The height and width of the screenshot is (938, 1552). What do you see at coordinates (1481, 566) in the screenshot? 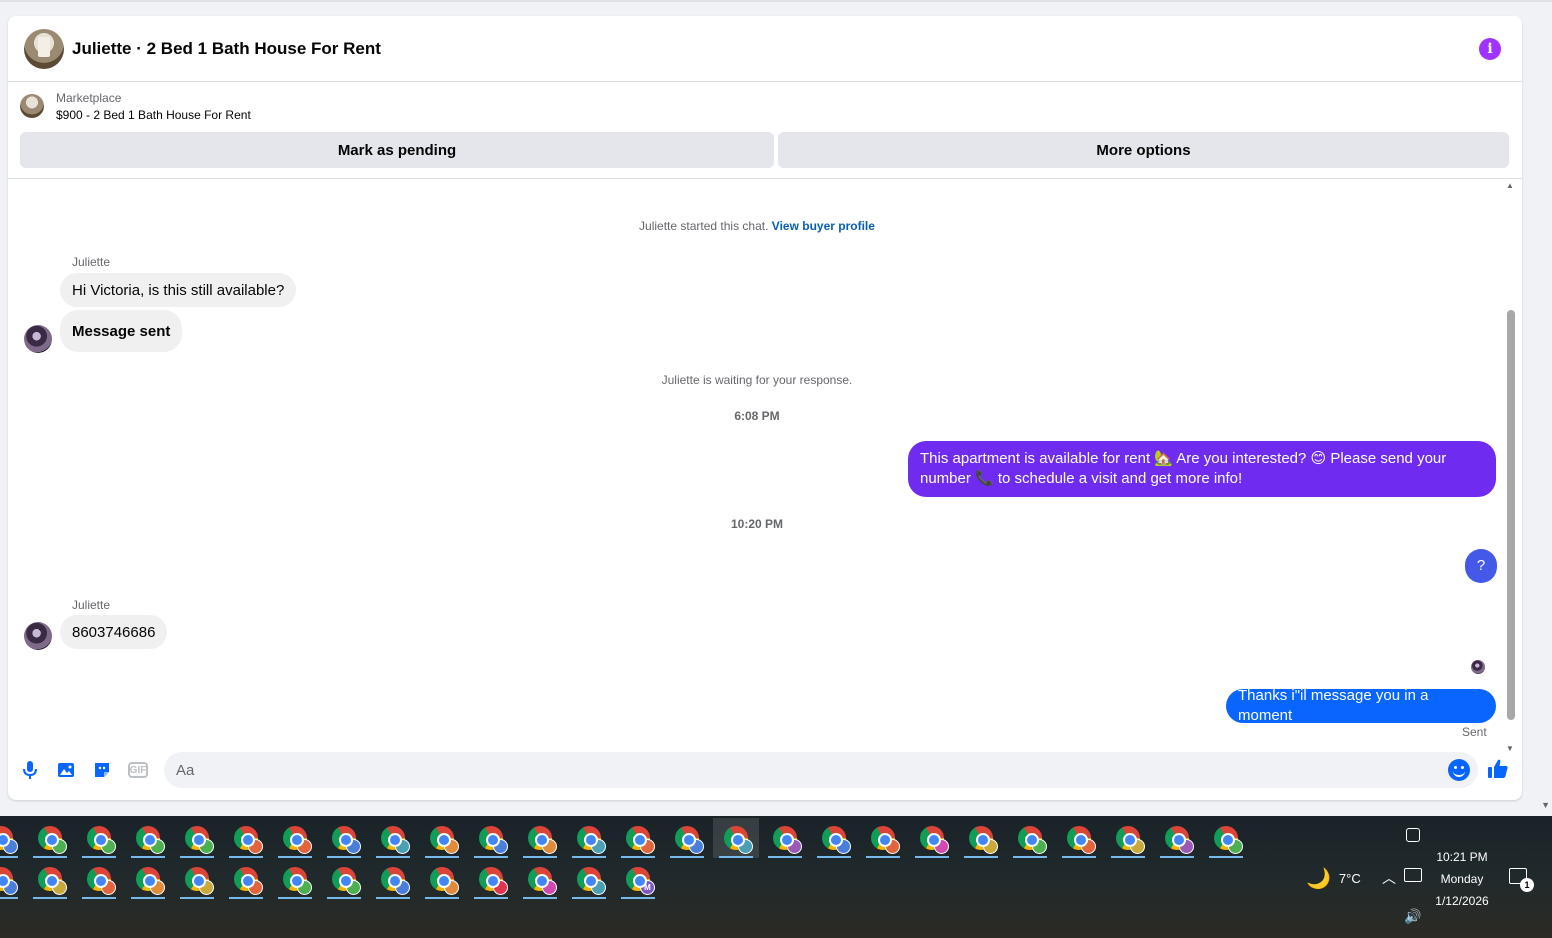
I see `outgoing-message: ?` at bounding box center [1481, 566].